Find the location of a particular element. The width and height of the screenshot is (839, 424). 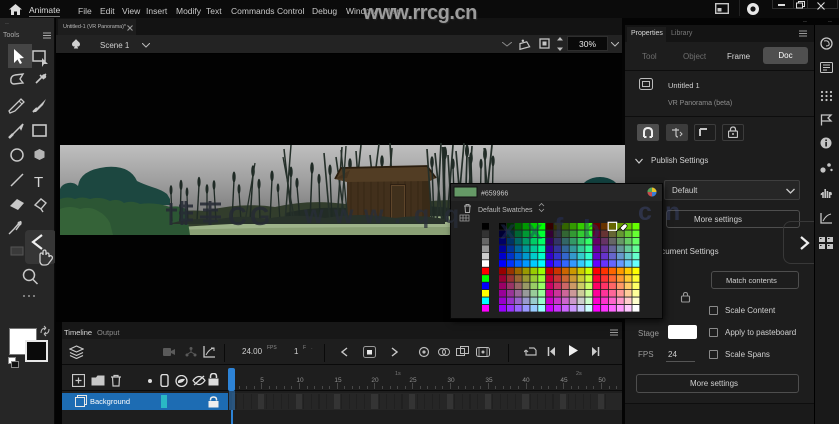

svg-text: T is located at coordinates (38, 182).